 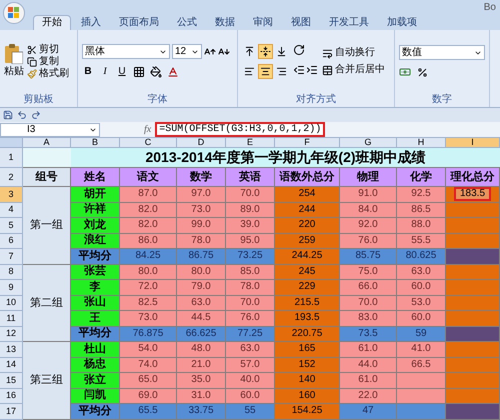 What do you see at coordinates (11, 210) in the screenshot?
I see `row-number: 4` at bounding box center [11, 210].